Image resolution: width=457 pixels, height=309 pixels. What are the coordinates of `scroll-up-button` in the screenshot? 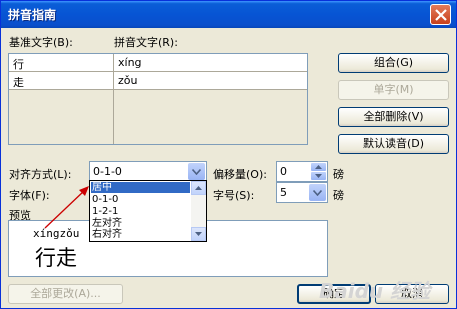 It's located at (198, 188).